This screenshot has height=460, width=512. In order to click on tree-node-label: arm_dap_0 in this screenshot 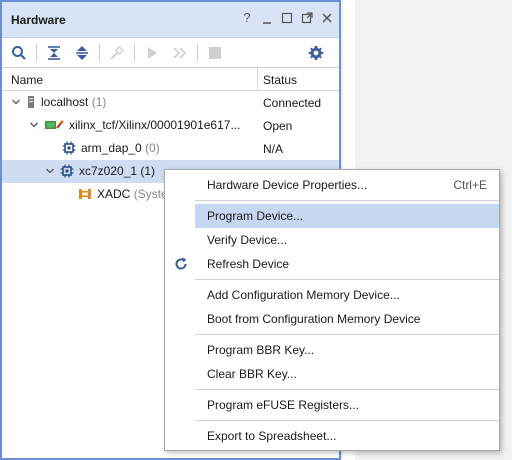, I will do `click(111, 148)`.